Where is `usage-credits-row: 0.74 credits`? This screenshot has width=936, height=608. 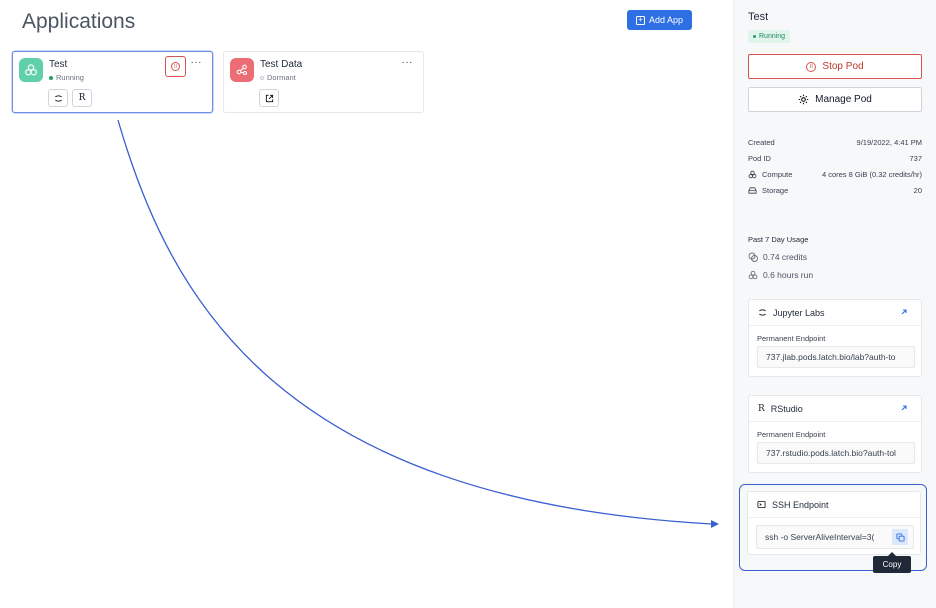
usage-credits-row: 0.74 credits is located at coordinates (777, 257).